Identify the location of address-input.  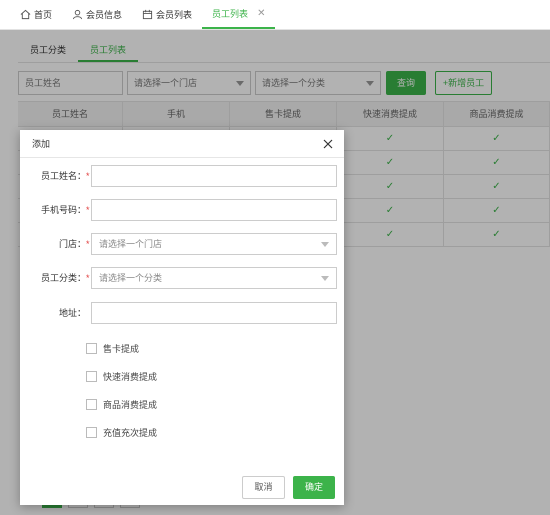
(214, 313).